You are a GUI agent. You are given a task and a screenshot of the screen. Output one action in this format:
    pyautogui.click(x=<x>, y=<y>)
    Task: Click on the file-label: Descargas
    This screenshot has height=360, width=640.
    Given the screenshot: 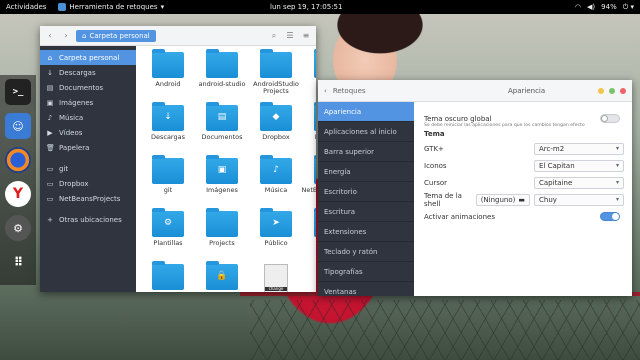 What is the action you would take?
    pyautogui.click(x=167, y=137)
    